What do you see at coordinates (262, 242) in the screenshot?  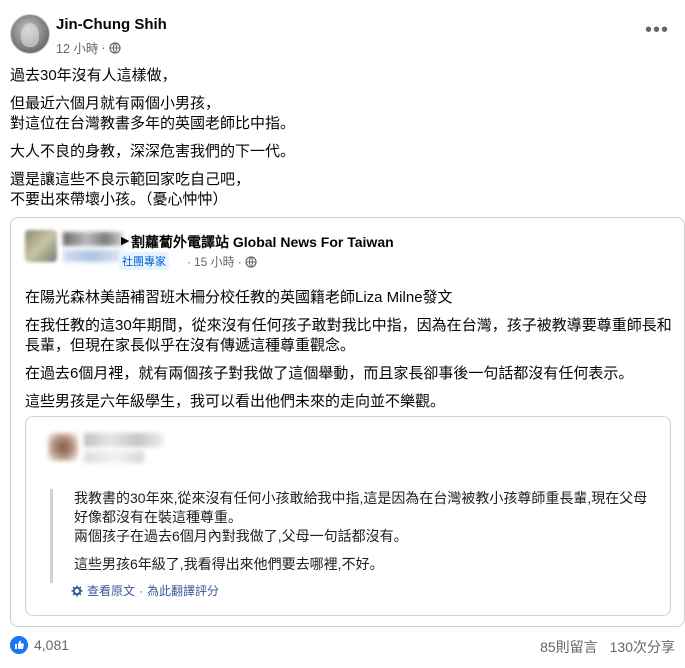 I see `shared-page-name: 割蘿蔔外電譯站 Global News For Taiwan` at bounding box center [262, 242].